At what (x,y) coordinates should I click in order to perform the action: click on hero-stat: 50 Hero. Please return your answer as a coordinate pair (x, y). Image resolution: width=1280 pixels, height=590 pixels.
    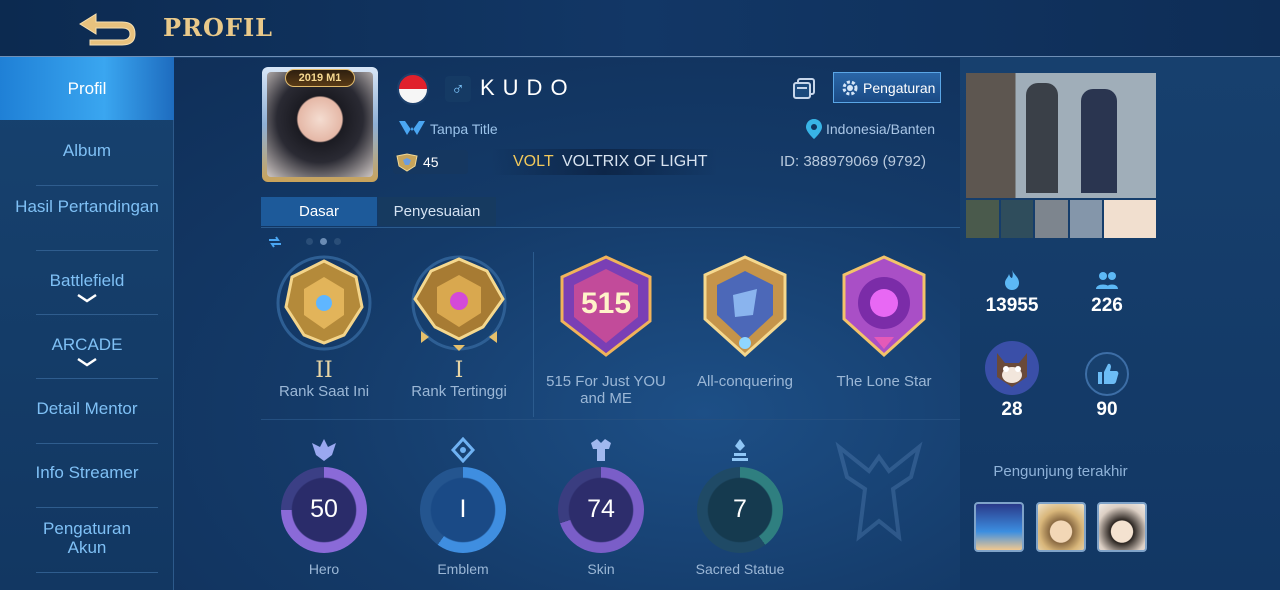
    Looking at the image, I should click on (324, 507).